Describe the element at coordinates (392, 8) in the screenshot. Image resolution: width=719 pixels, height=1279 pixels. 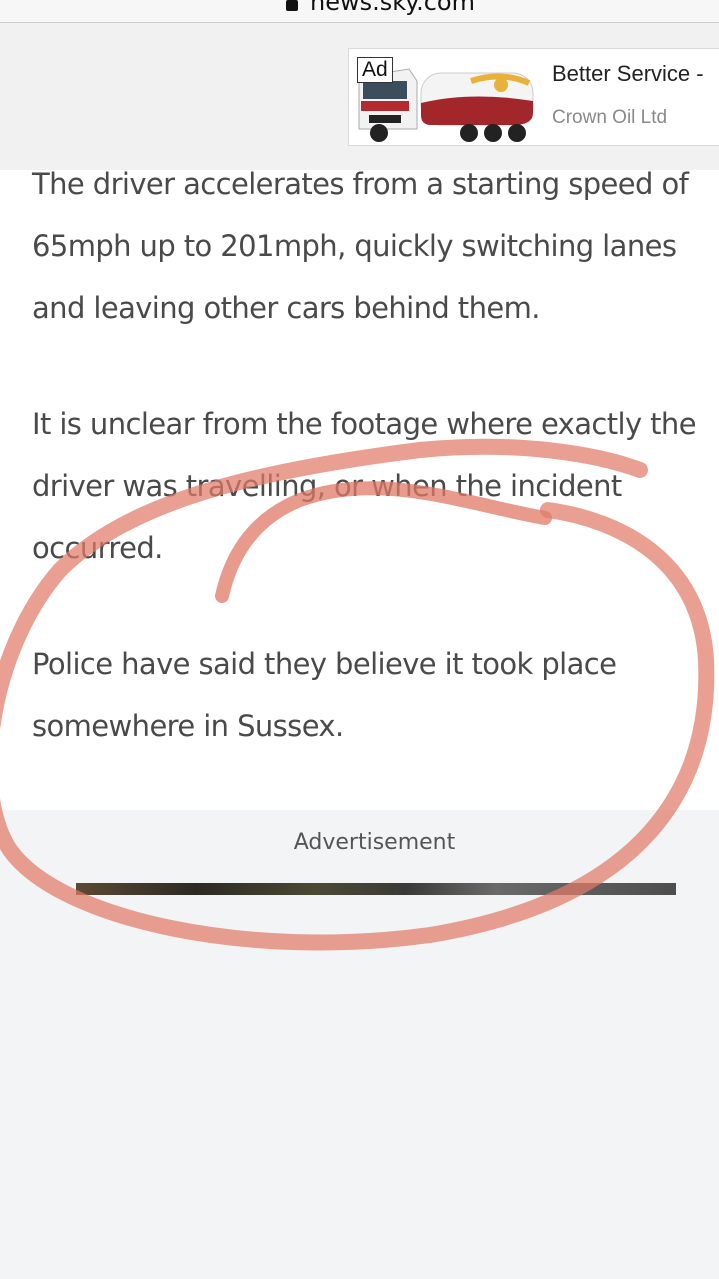
I see `url-text: news.sky.com` at that location.